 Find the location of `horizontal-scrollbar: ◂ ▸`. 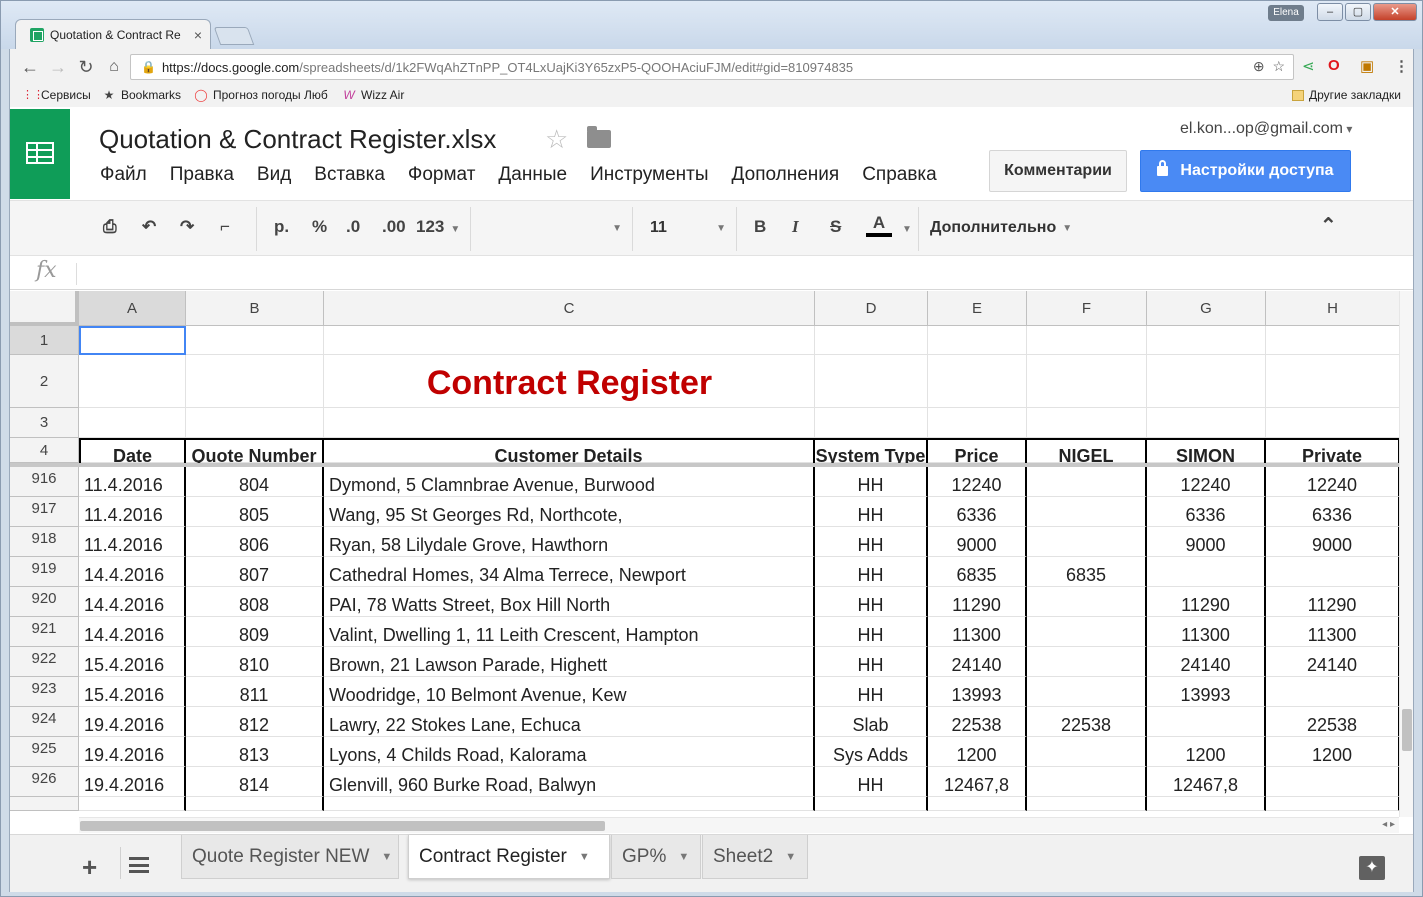

horizontal-scrollbar: ◂ ▸ is located at coordinates (739, 825).